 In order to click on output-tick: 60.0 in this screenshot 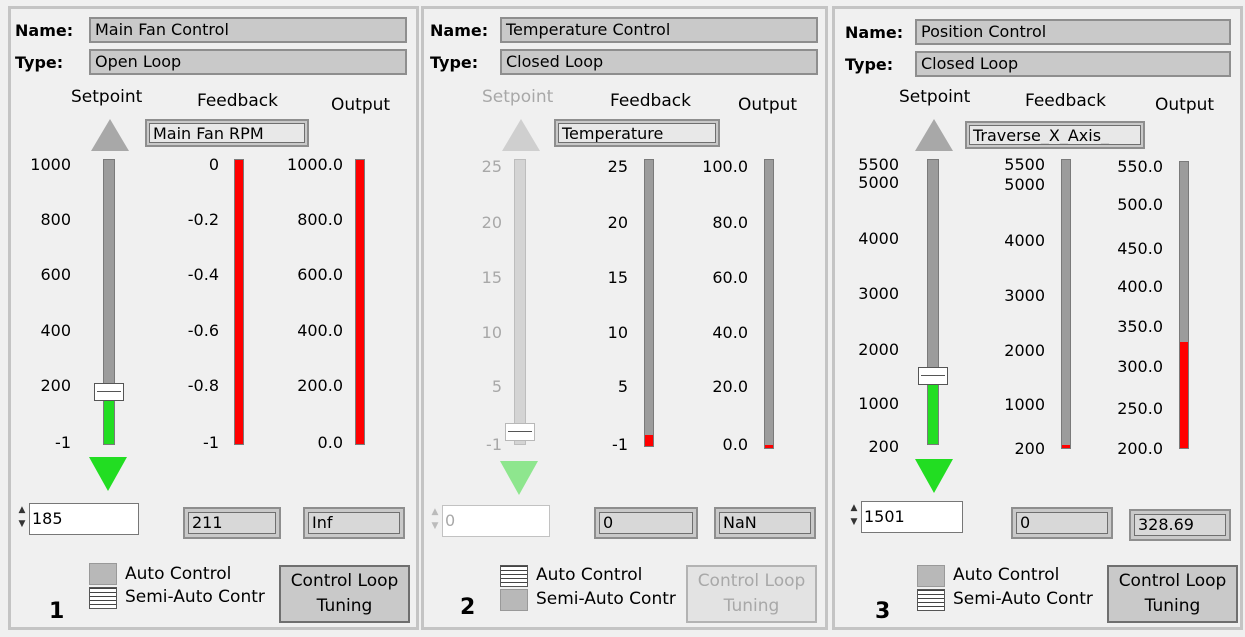, I will do `click(730, 277)`.